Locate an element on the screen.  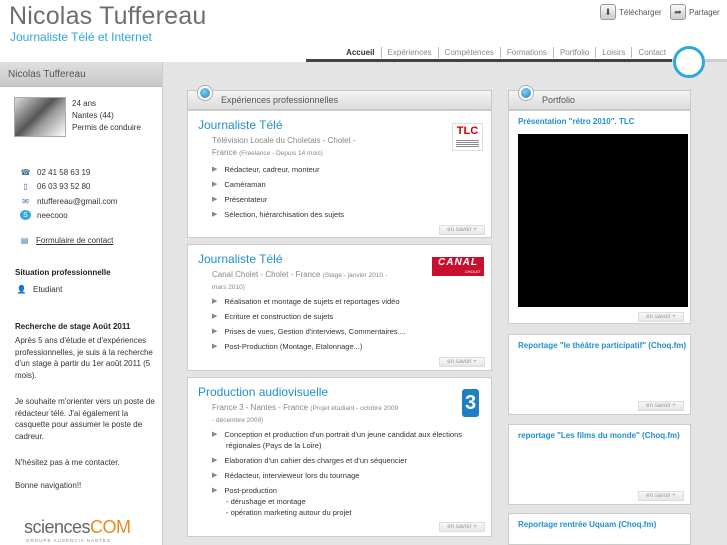
contact-phone: ☎ 02 41 58 63 19 is located at coordinates (55, 172).